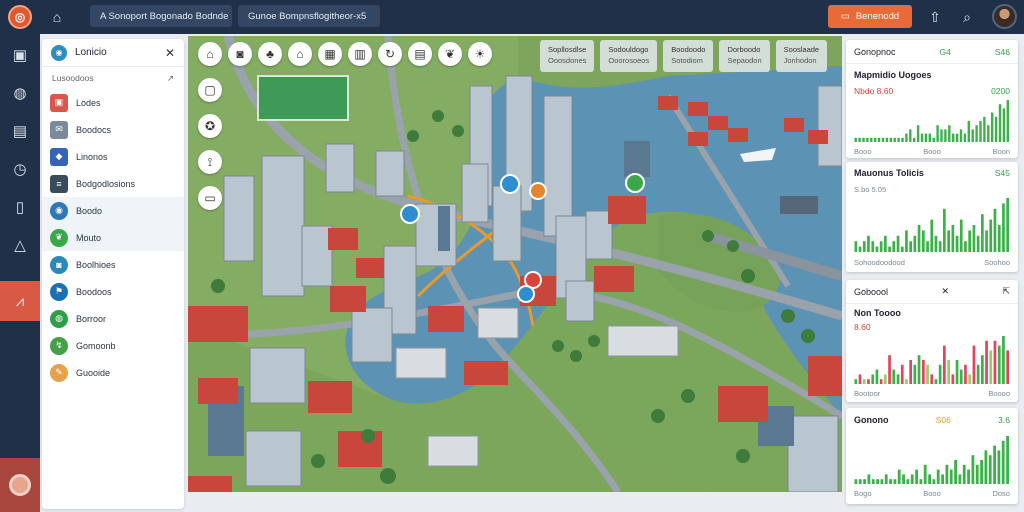 The height and width of the screenshot is (512, 1024). I want to click on search-icon: ⌕, so click(967, 17).